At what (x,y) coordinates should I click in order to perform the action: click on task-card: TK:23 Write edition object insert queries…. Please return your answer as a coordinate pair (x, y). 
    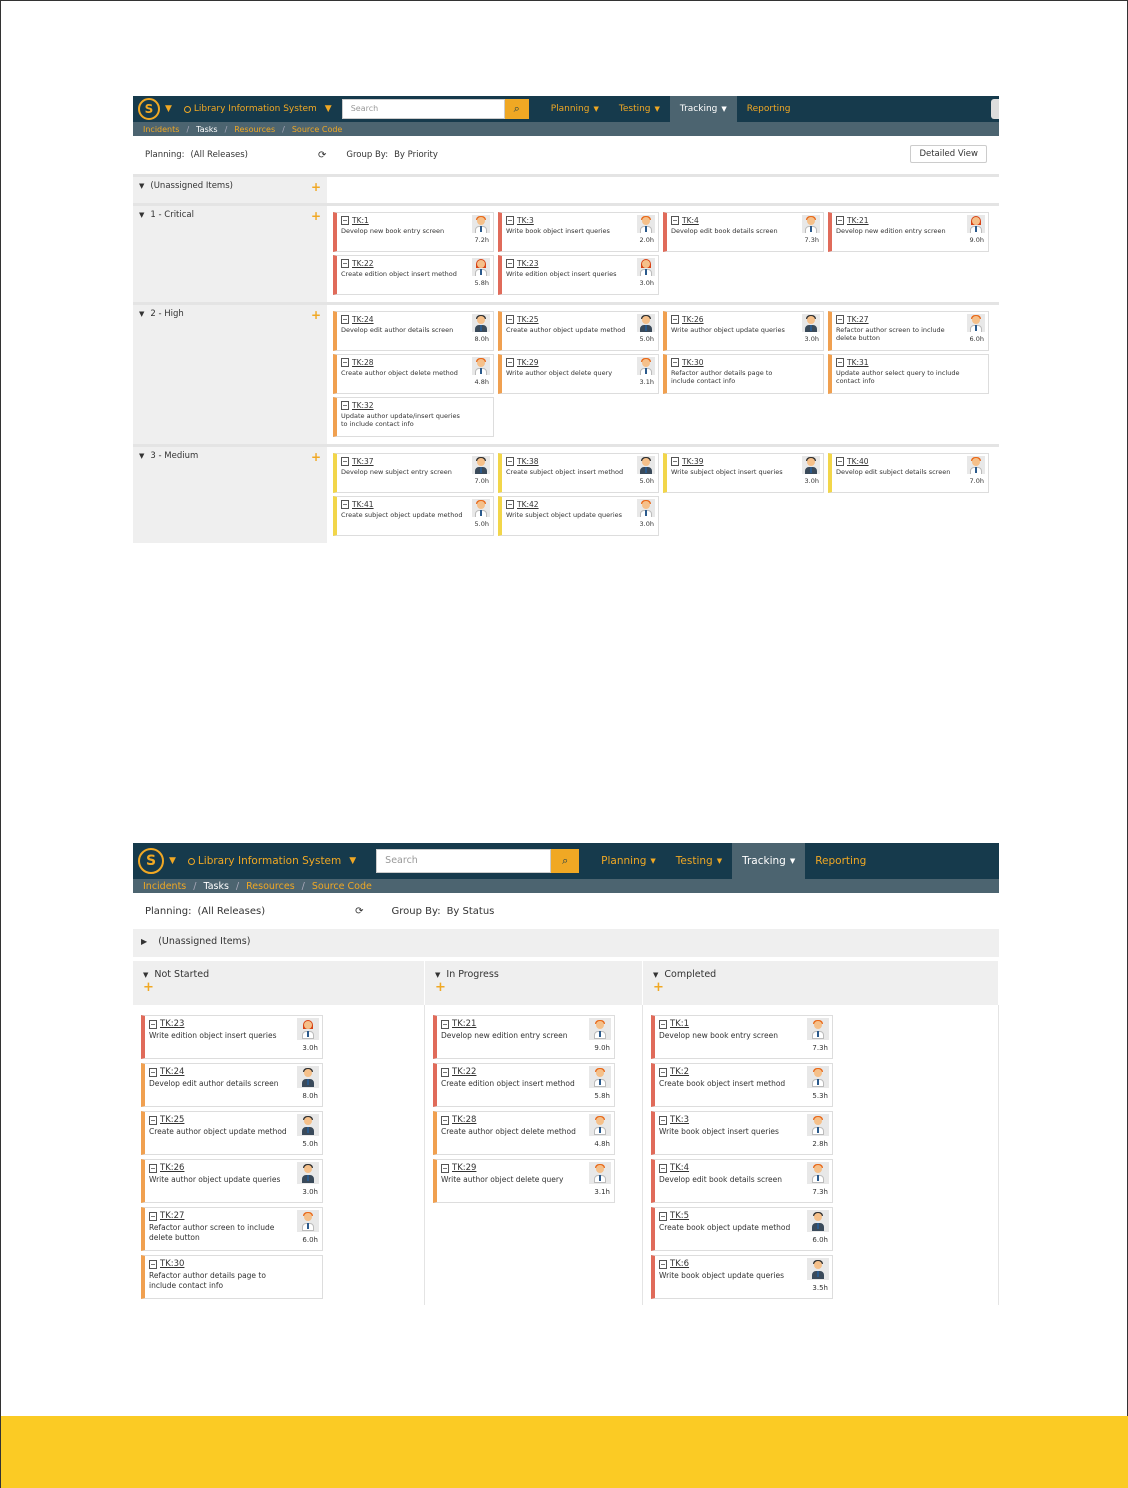
    Looking at the image, I should click on (578, 275).